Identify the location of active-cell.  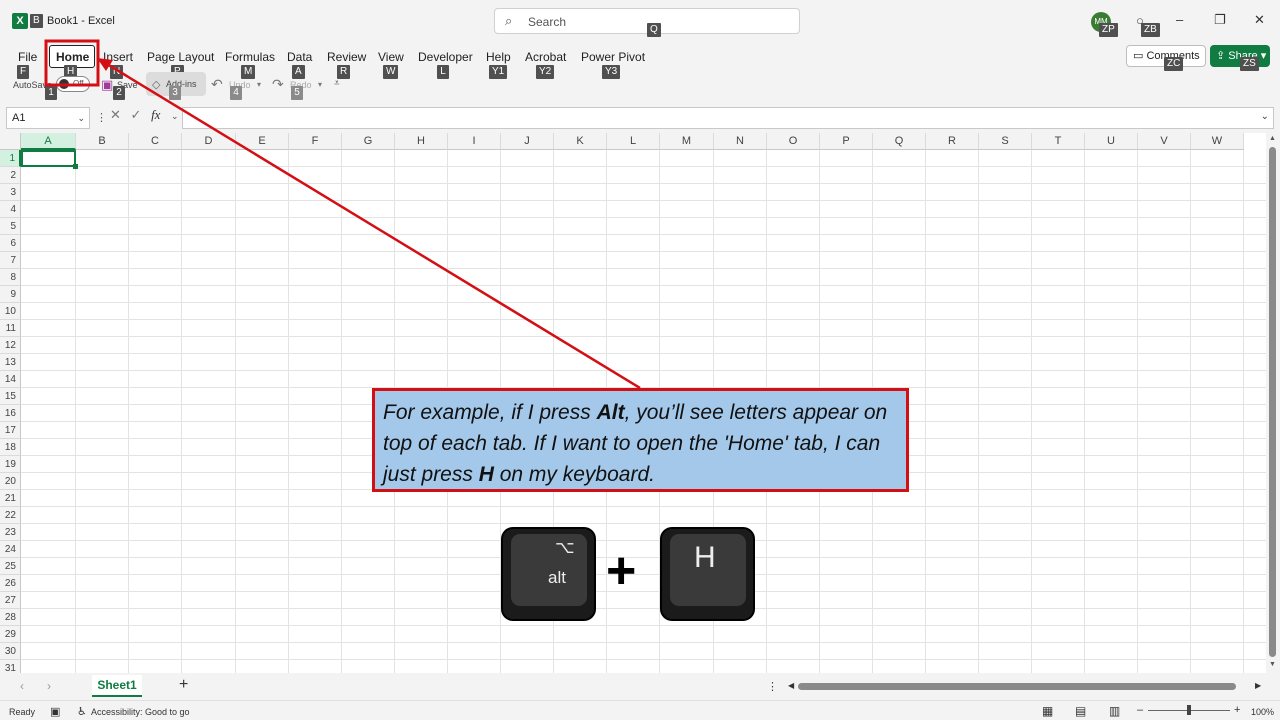
(49, 159).